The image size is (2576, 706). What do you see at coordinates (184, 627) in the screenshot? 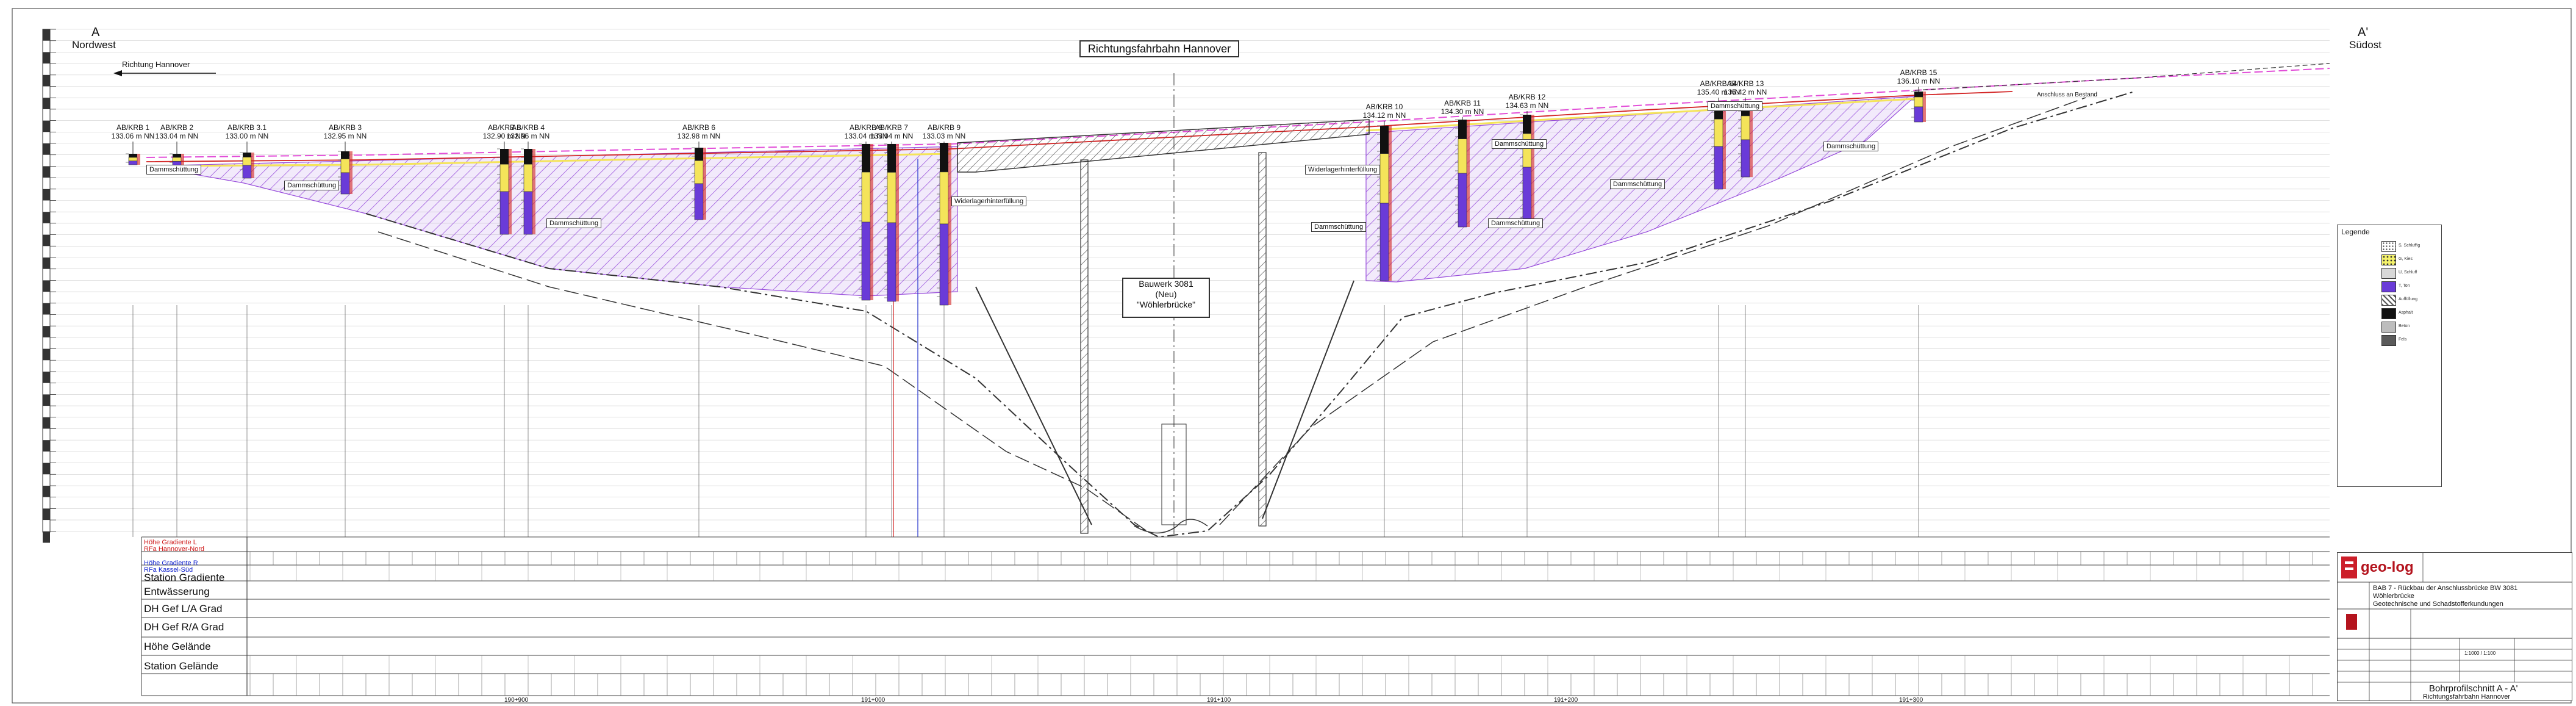
I see `band-row-label: DH Gef R/A Grad` at bounding box center [184, 627].